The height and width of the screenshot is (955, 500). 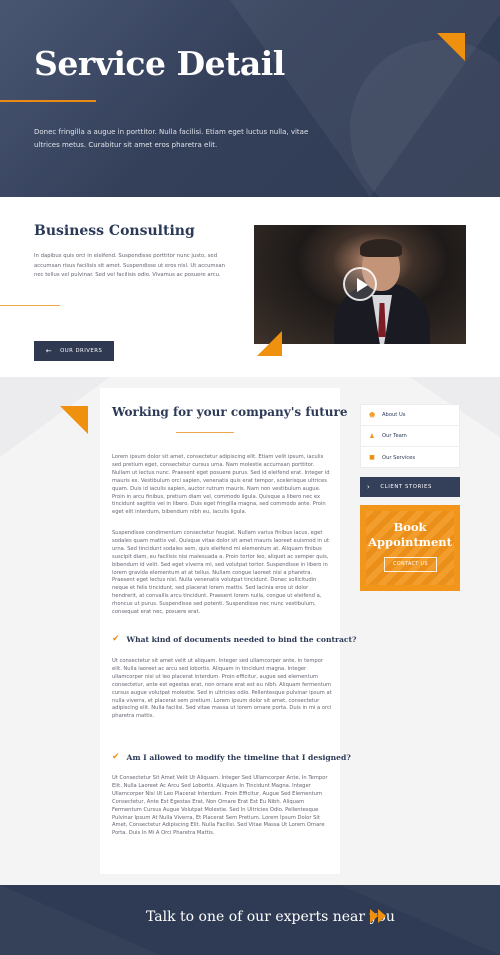 I want to click on person-icon: ♟, so click(x=372, y=436).